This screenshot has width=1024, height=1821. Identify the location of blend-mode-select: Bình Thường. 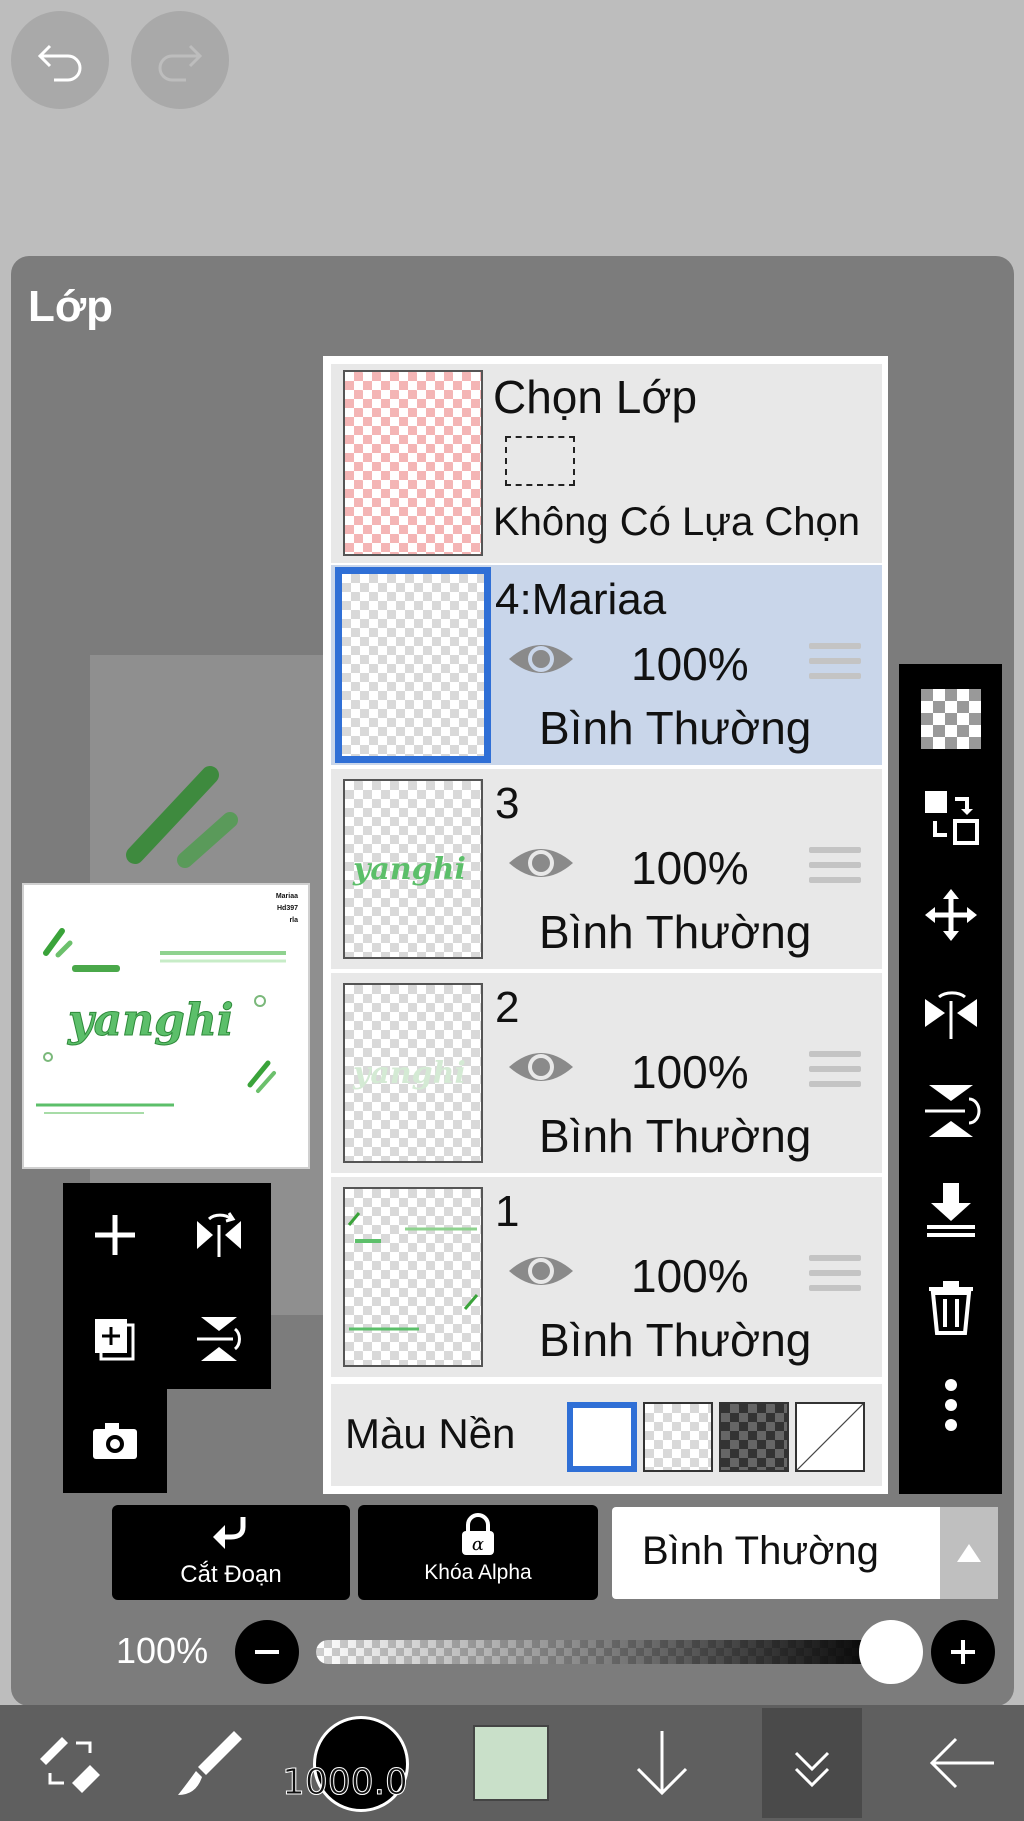
(805, 1553).